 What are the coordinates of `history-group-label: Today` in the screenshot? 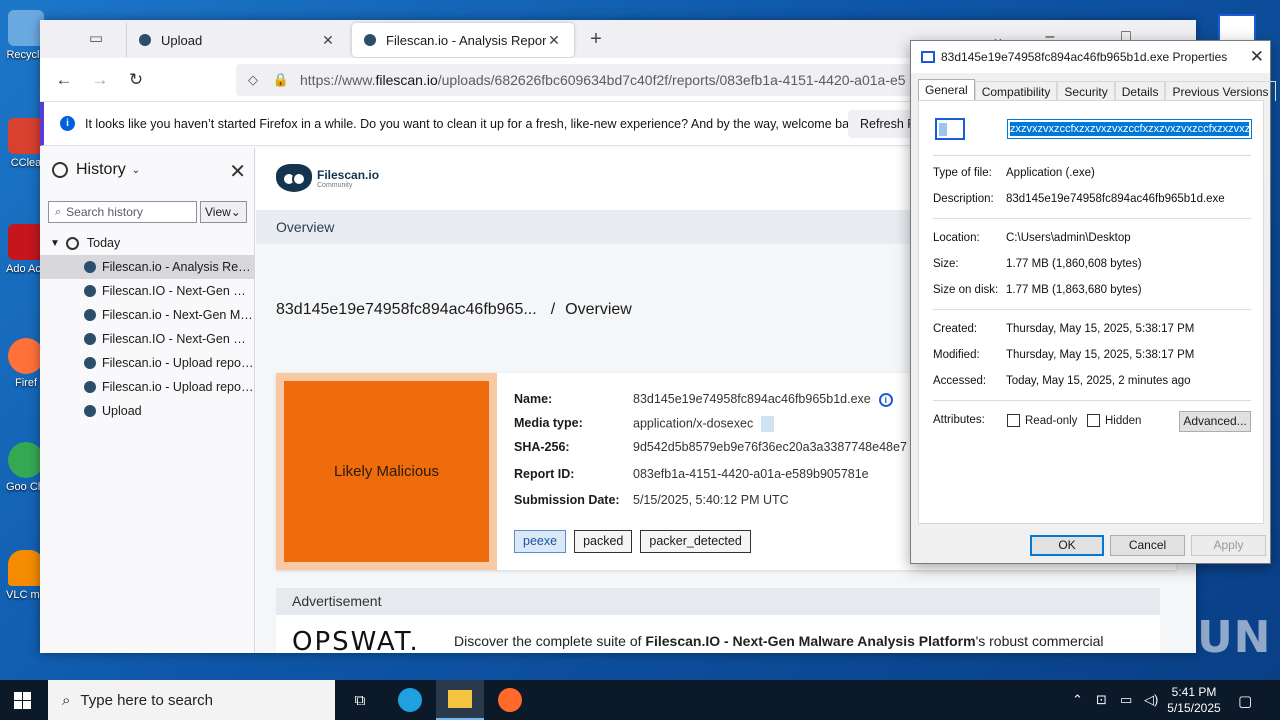 It's located at (103, 243).